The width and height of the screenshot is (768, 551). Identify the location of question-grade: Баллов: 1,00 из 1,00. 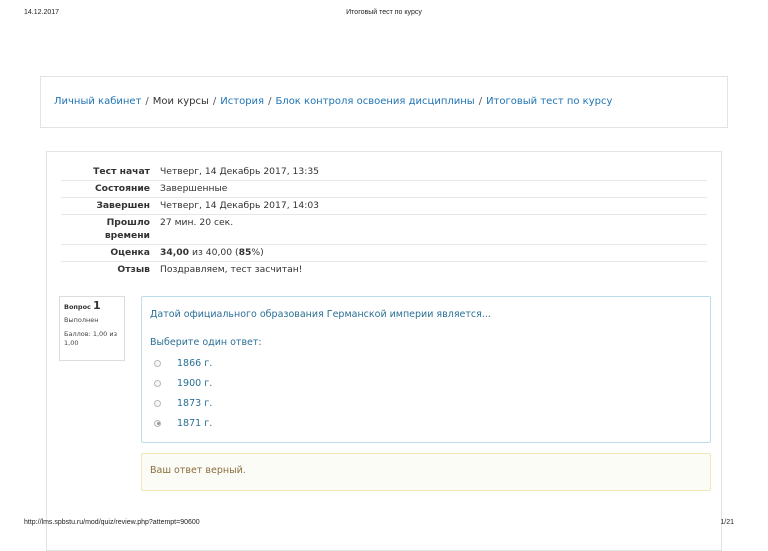
(91, 338).